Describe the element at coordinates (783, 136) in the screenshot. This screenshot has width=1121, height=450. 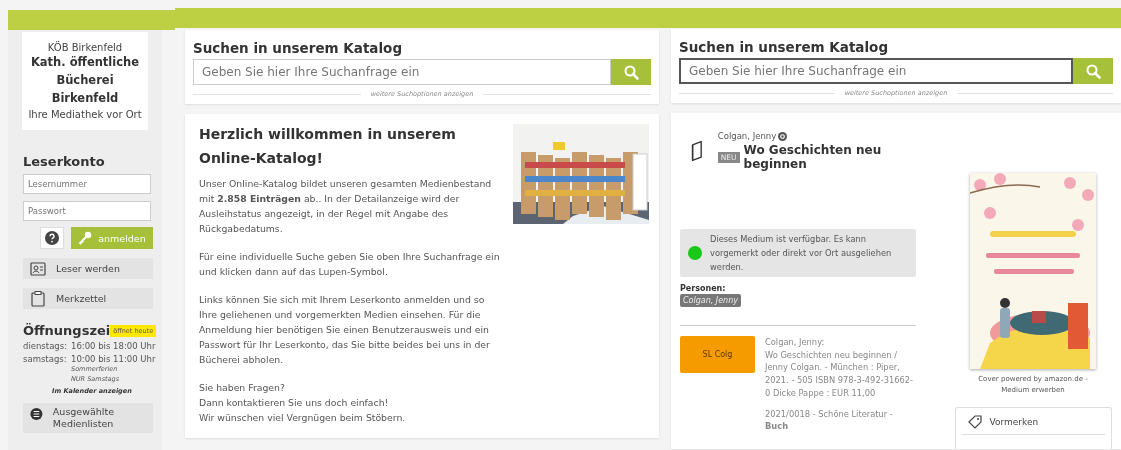
I see `at-sign-icon` at that location.